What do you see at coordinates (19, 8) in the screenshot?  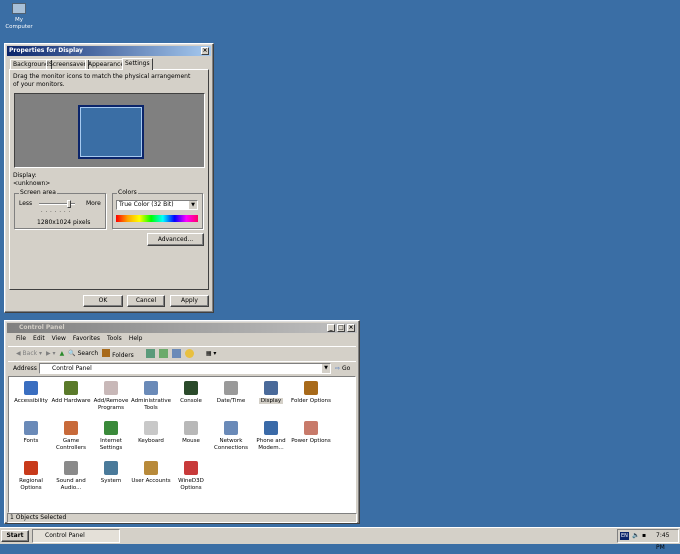 I see `computer-icon` at bounding box center [19, 8].